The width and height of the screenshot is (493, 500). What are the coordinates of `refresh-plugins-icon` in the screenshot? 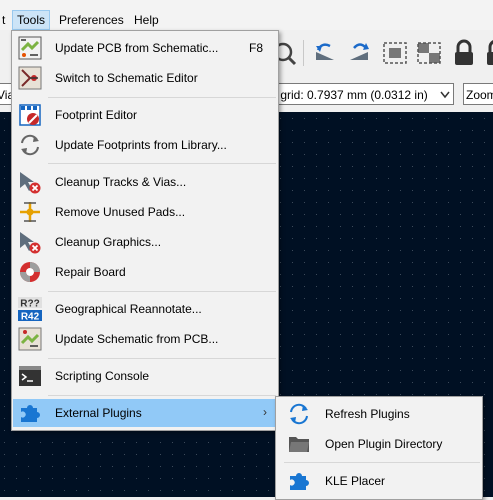 It's located at (299, 414).